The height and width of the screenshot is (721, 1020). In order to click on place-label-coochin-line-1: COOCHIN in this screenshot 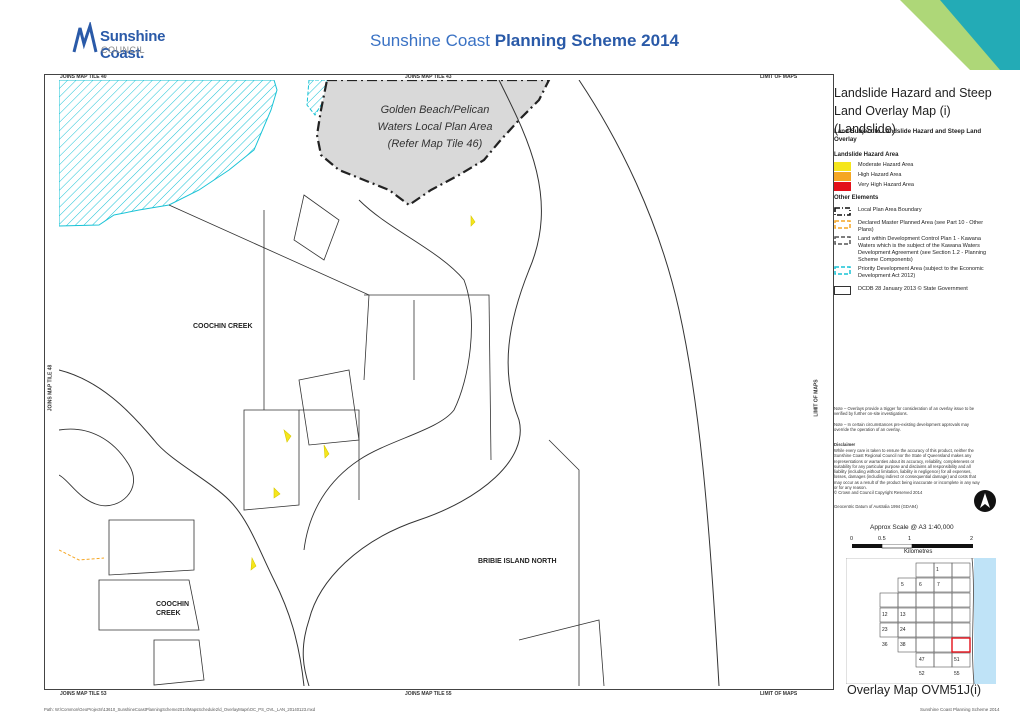, I will do `click(173, 604)`.